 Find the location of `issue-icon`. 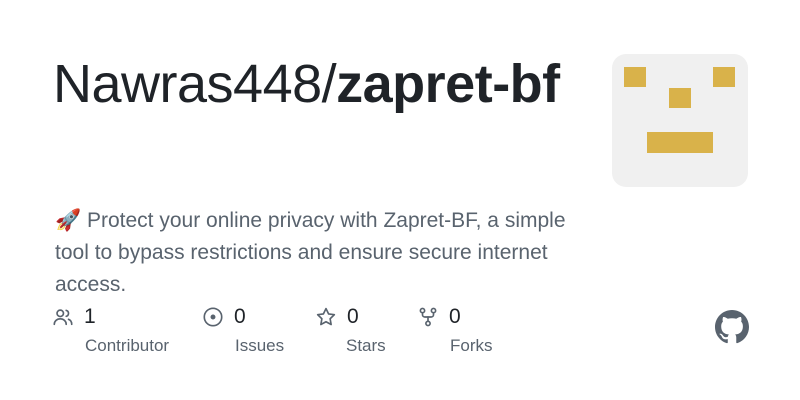

issue-icon is located at coordinates (213, 317).